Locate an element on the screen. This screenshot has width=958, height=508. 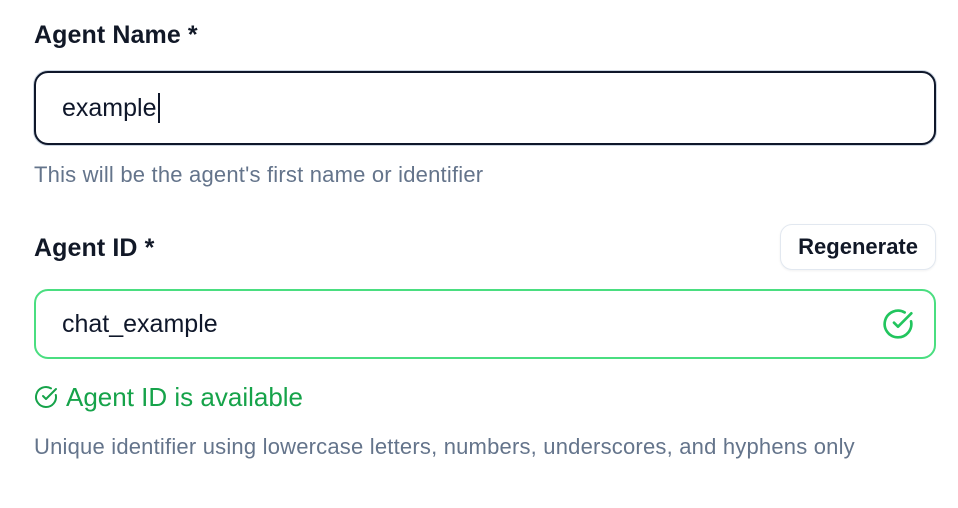
agent-name-label: Agent Name * is located at coordinates (116, 35).